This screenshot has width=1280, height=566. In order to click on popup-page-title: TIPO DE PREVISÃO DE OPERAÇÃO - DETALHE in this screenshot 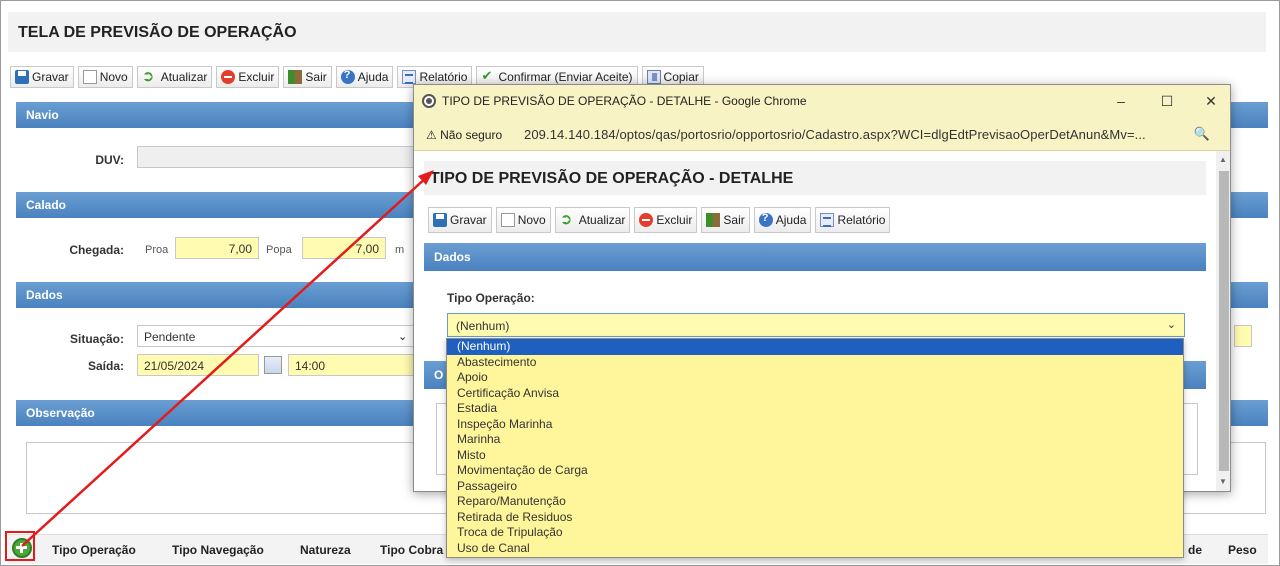, I will do `click(815, 178)`.